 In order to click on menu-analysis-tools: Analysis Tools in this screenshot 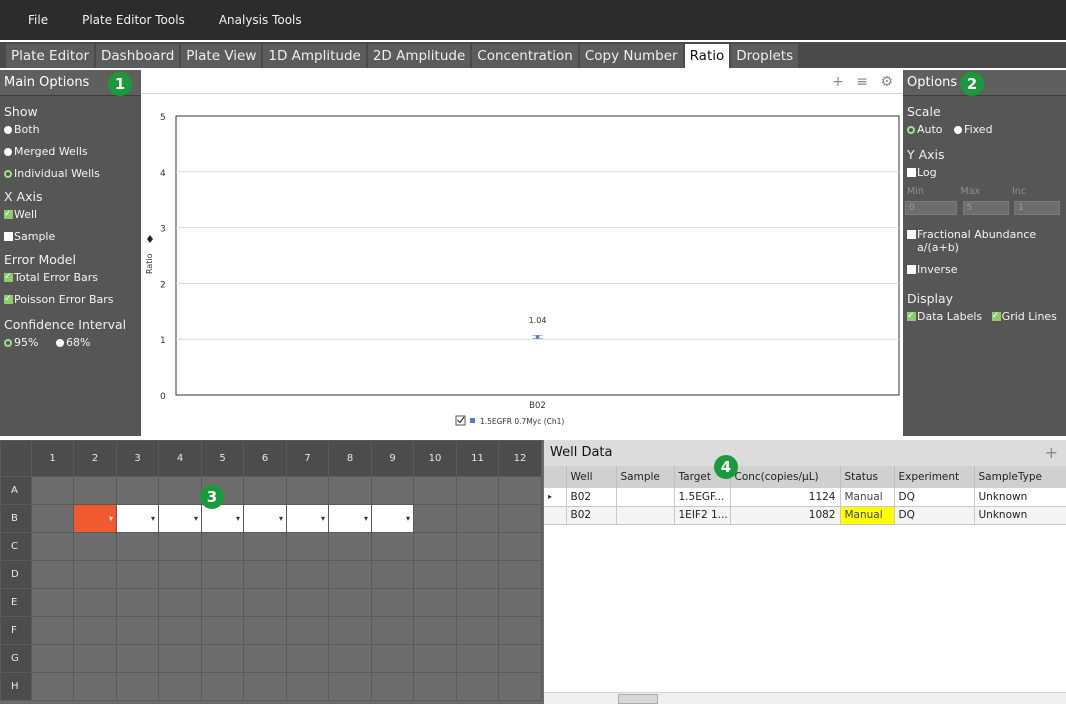, I will do `click(260, 20)`.